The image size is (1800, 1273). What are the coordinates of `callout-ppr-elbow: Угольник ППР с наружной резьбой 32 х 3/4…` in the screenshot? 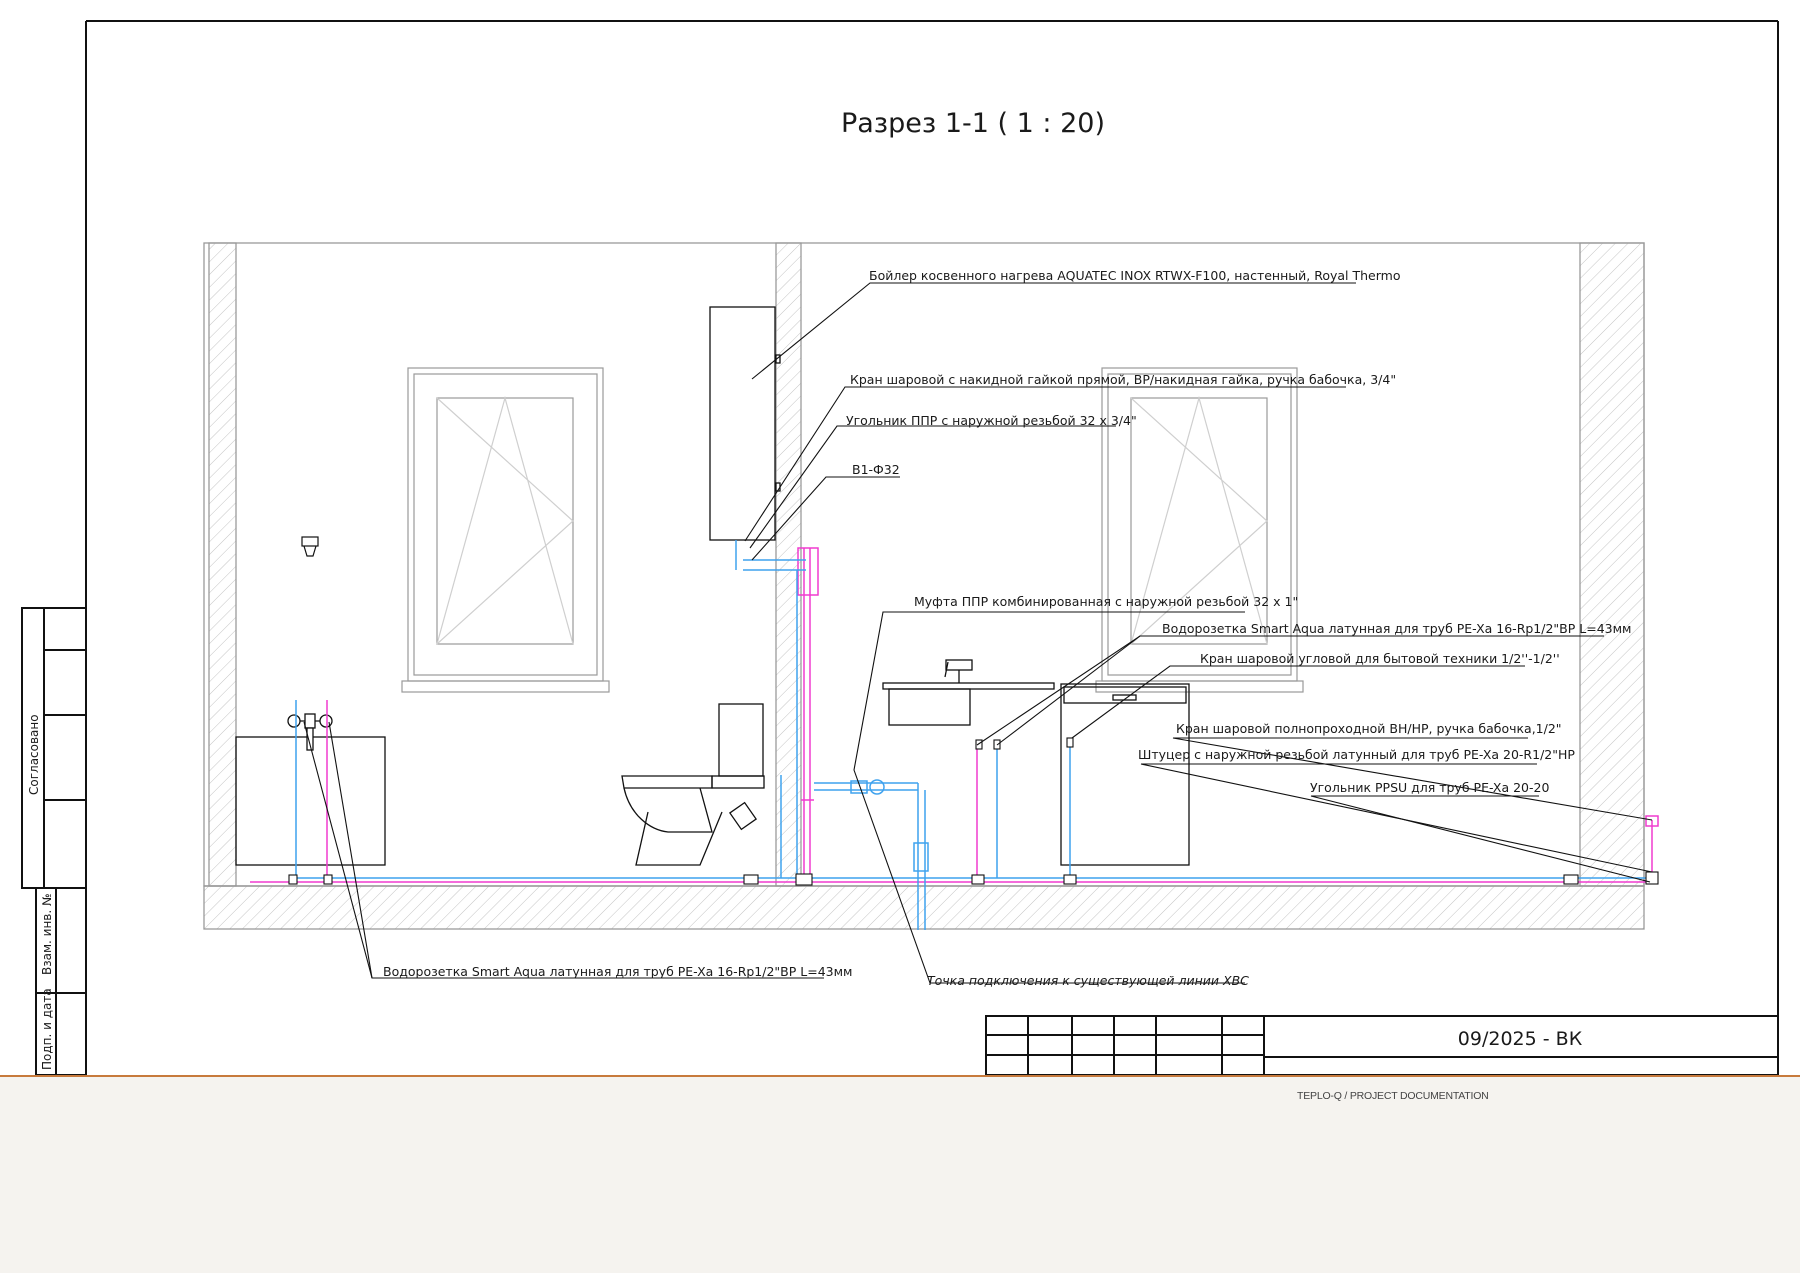 It's located at (991, 420).